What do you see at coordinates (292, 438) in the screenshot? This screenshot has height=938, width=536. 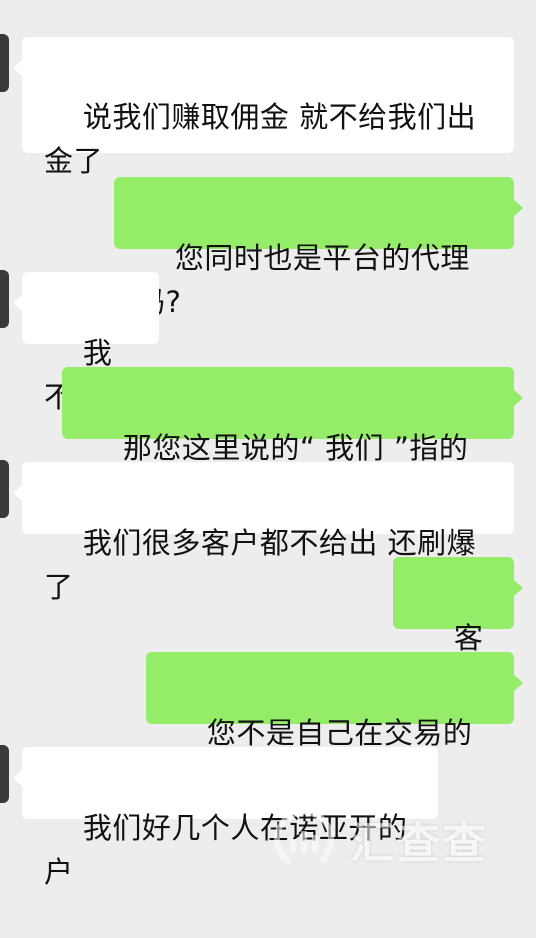 I see `outgoing-message-bubble: 那您这里说的“ 我们 ”指的是?` at bounding box center [292, 438].